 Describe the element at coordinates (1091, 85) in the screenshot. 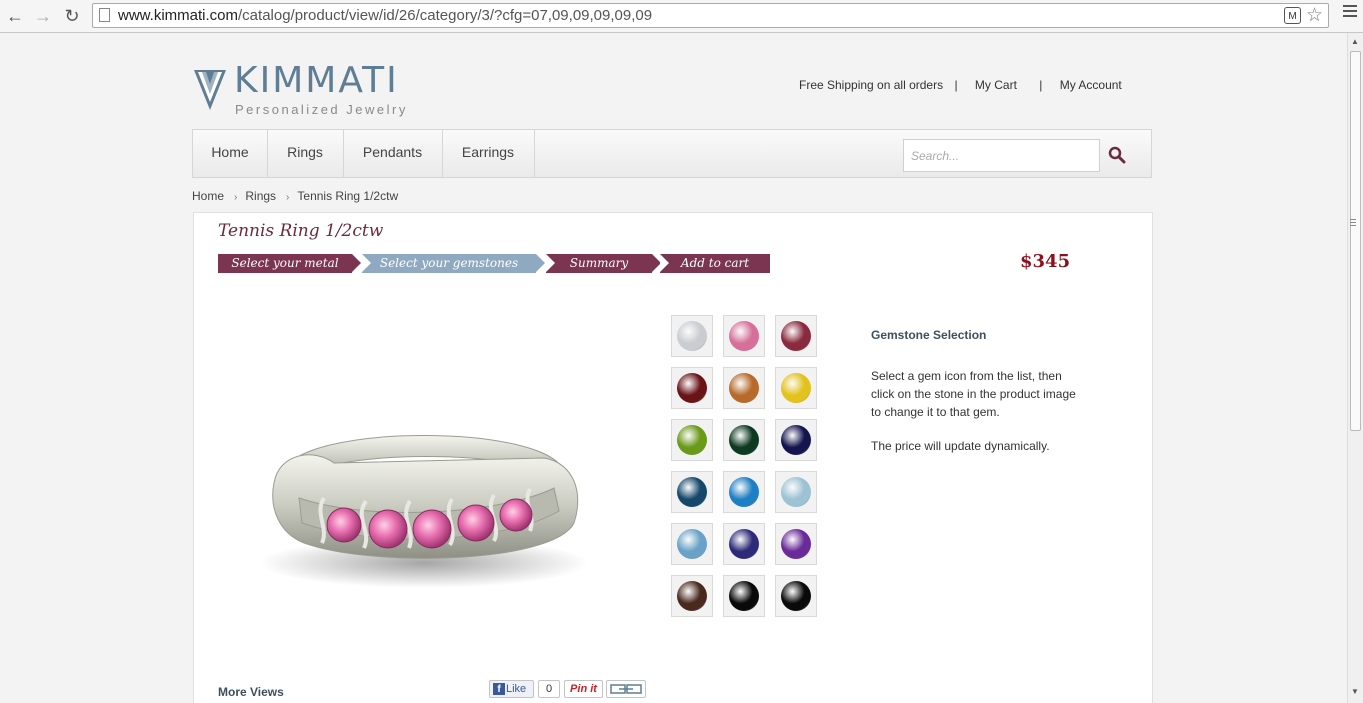

I see `my-account-link: My Account` at that location.